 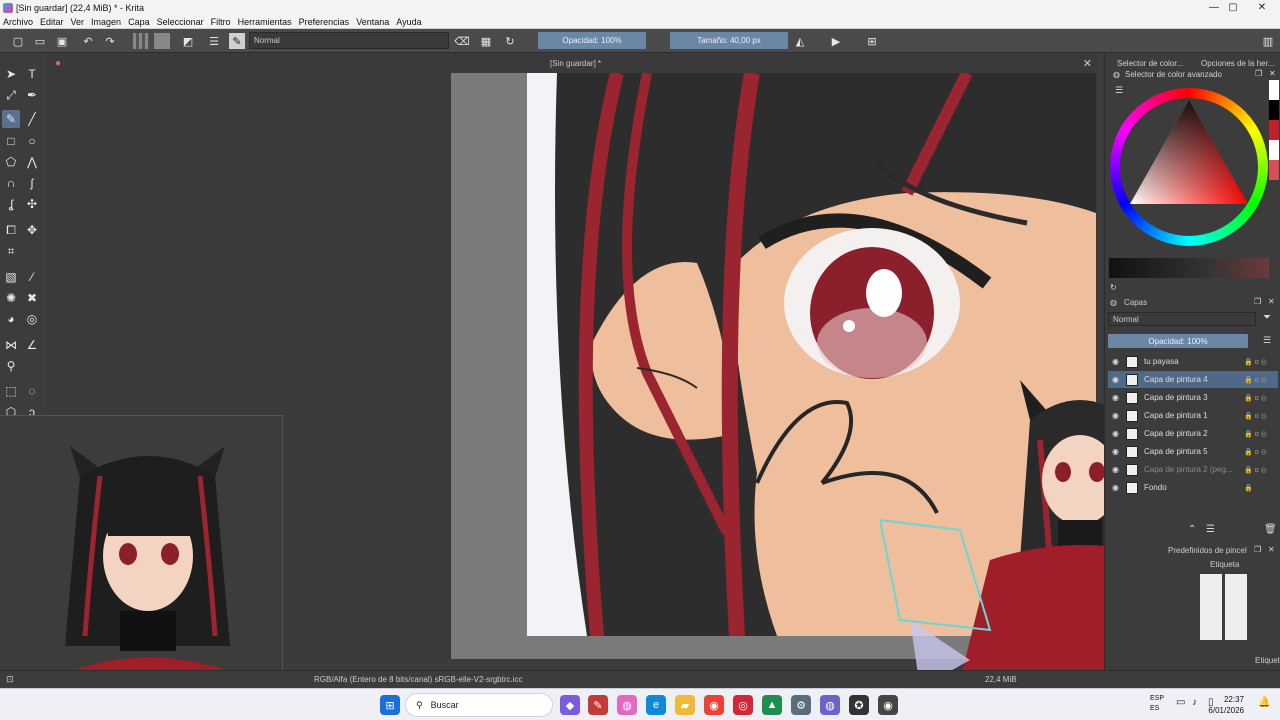 I want to click on layer-row: ◉ Capa de pintura 2 🔒 α ◎, so click(x=1193, y=433).